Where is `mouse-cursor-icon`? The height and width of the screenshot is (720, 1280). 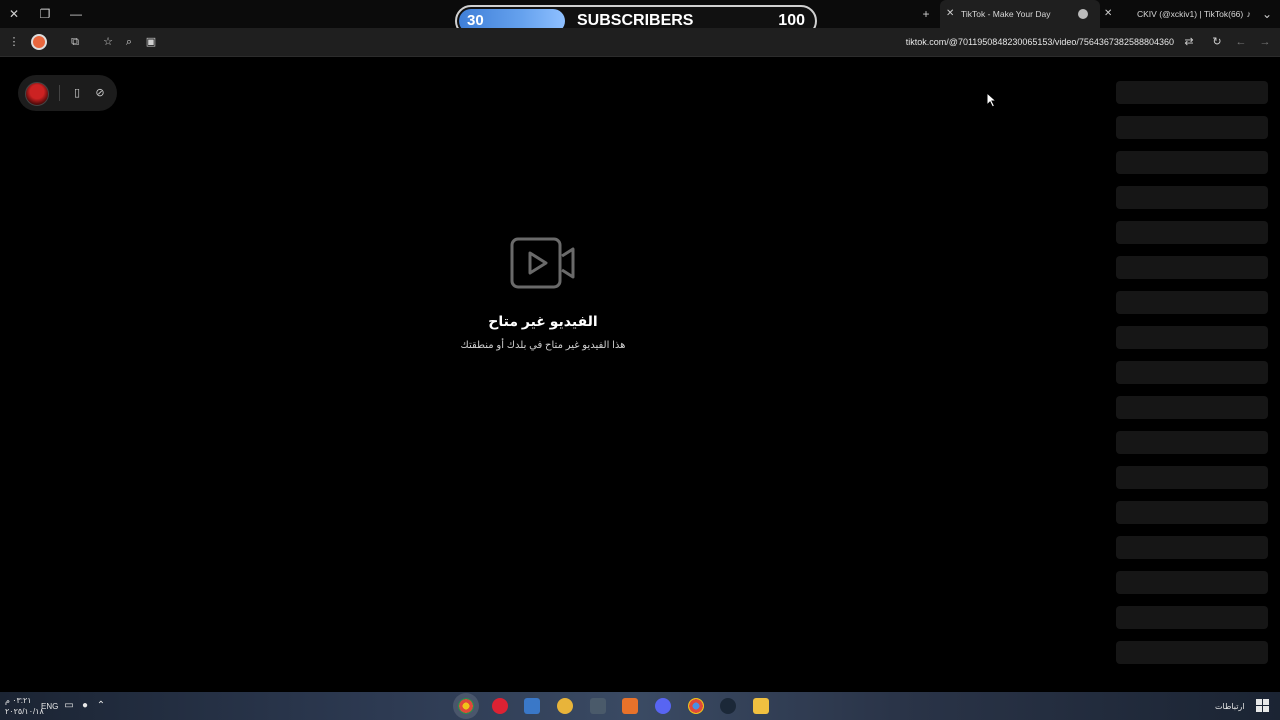 mouse-cursor-icon is located at coordinates (992, 100).